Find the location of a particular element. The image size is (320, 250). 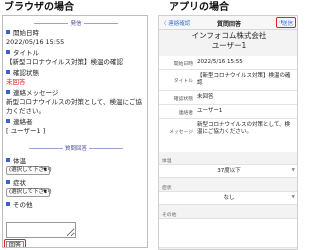

symptom-group-label: 症状 is located at coordinates (167, 188).